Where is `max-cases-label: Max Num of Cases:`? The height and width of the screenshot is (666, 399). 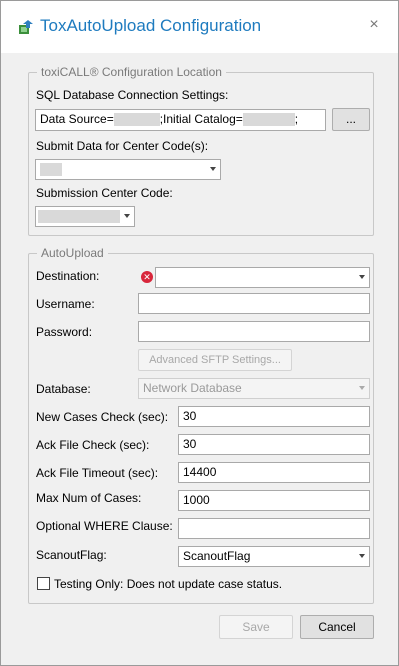 max-cases-label: Max Num of Cases: is located at coordinates (89, 498).